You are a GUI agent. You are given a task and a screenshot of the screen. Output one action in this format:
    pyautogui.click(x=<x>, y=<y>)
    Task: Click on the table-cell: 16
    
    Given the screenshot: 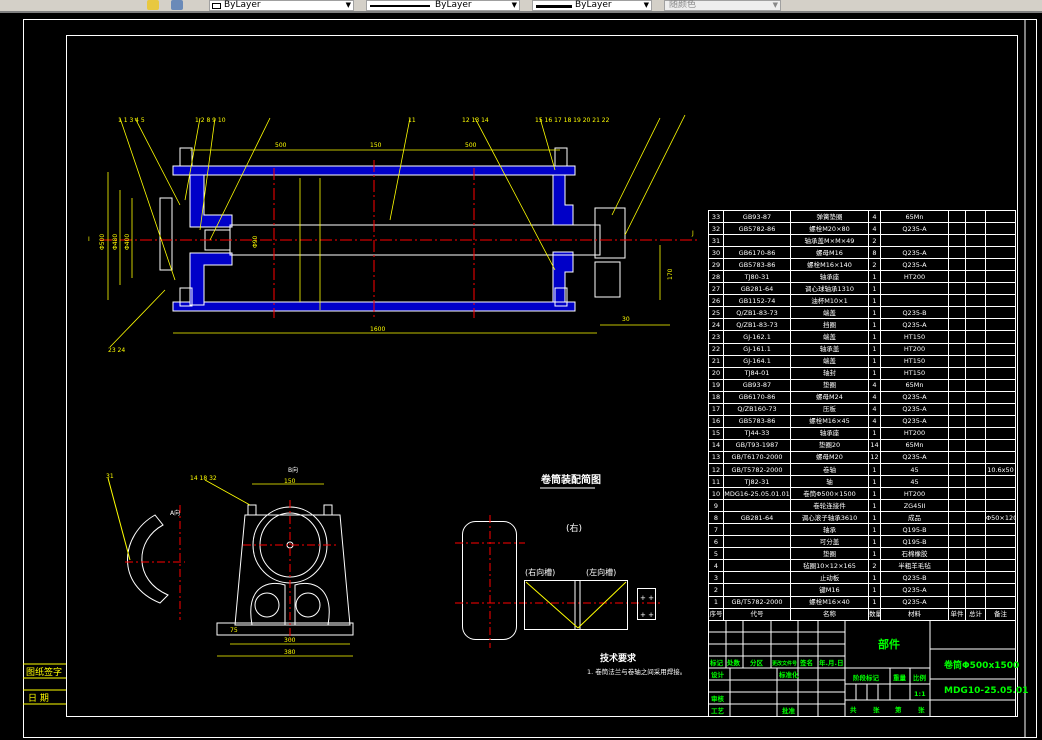 What is the action you would take?
    pyautogui.click(x=716, y=421)
    